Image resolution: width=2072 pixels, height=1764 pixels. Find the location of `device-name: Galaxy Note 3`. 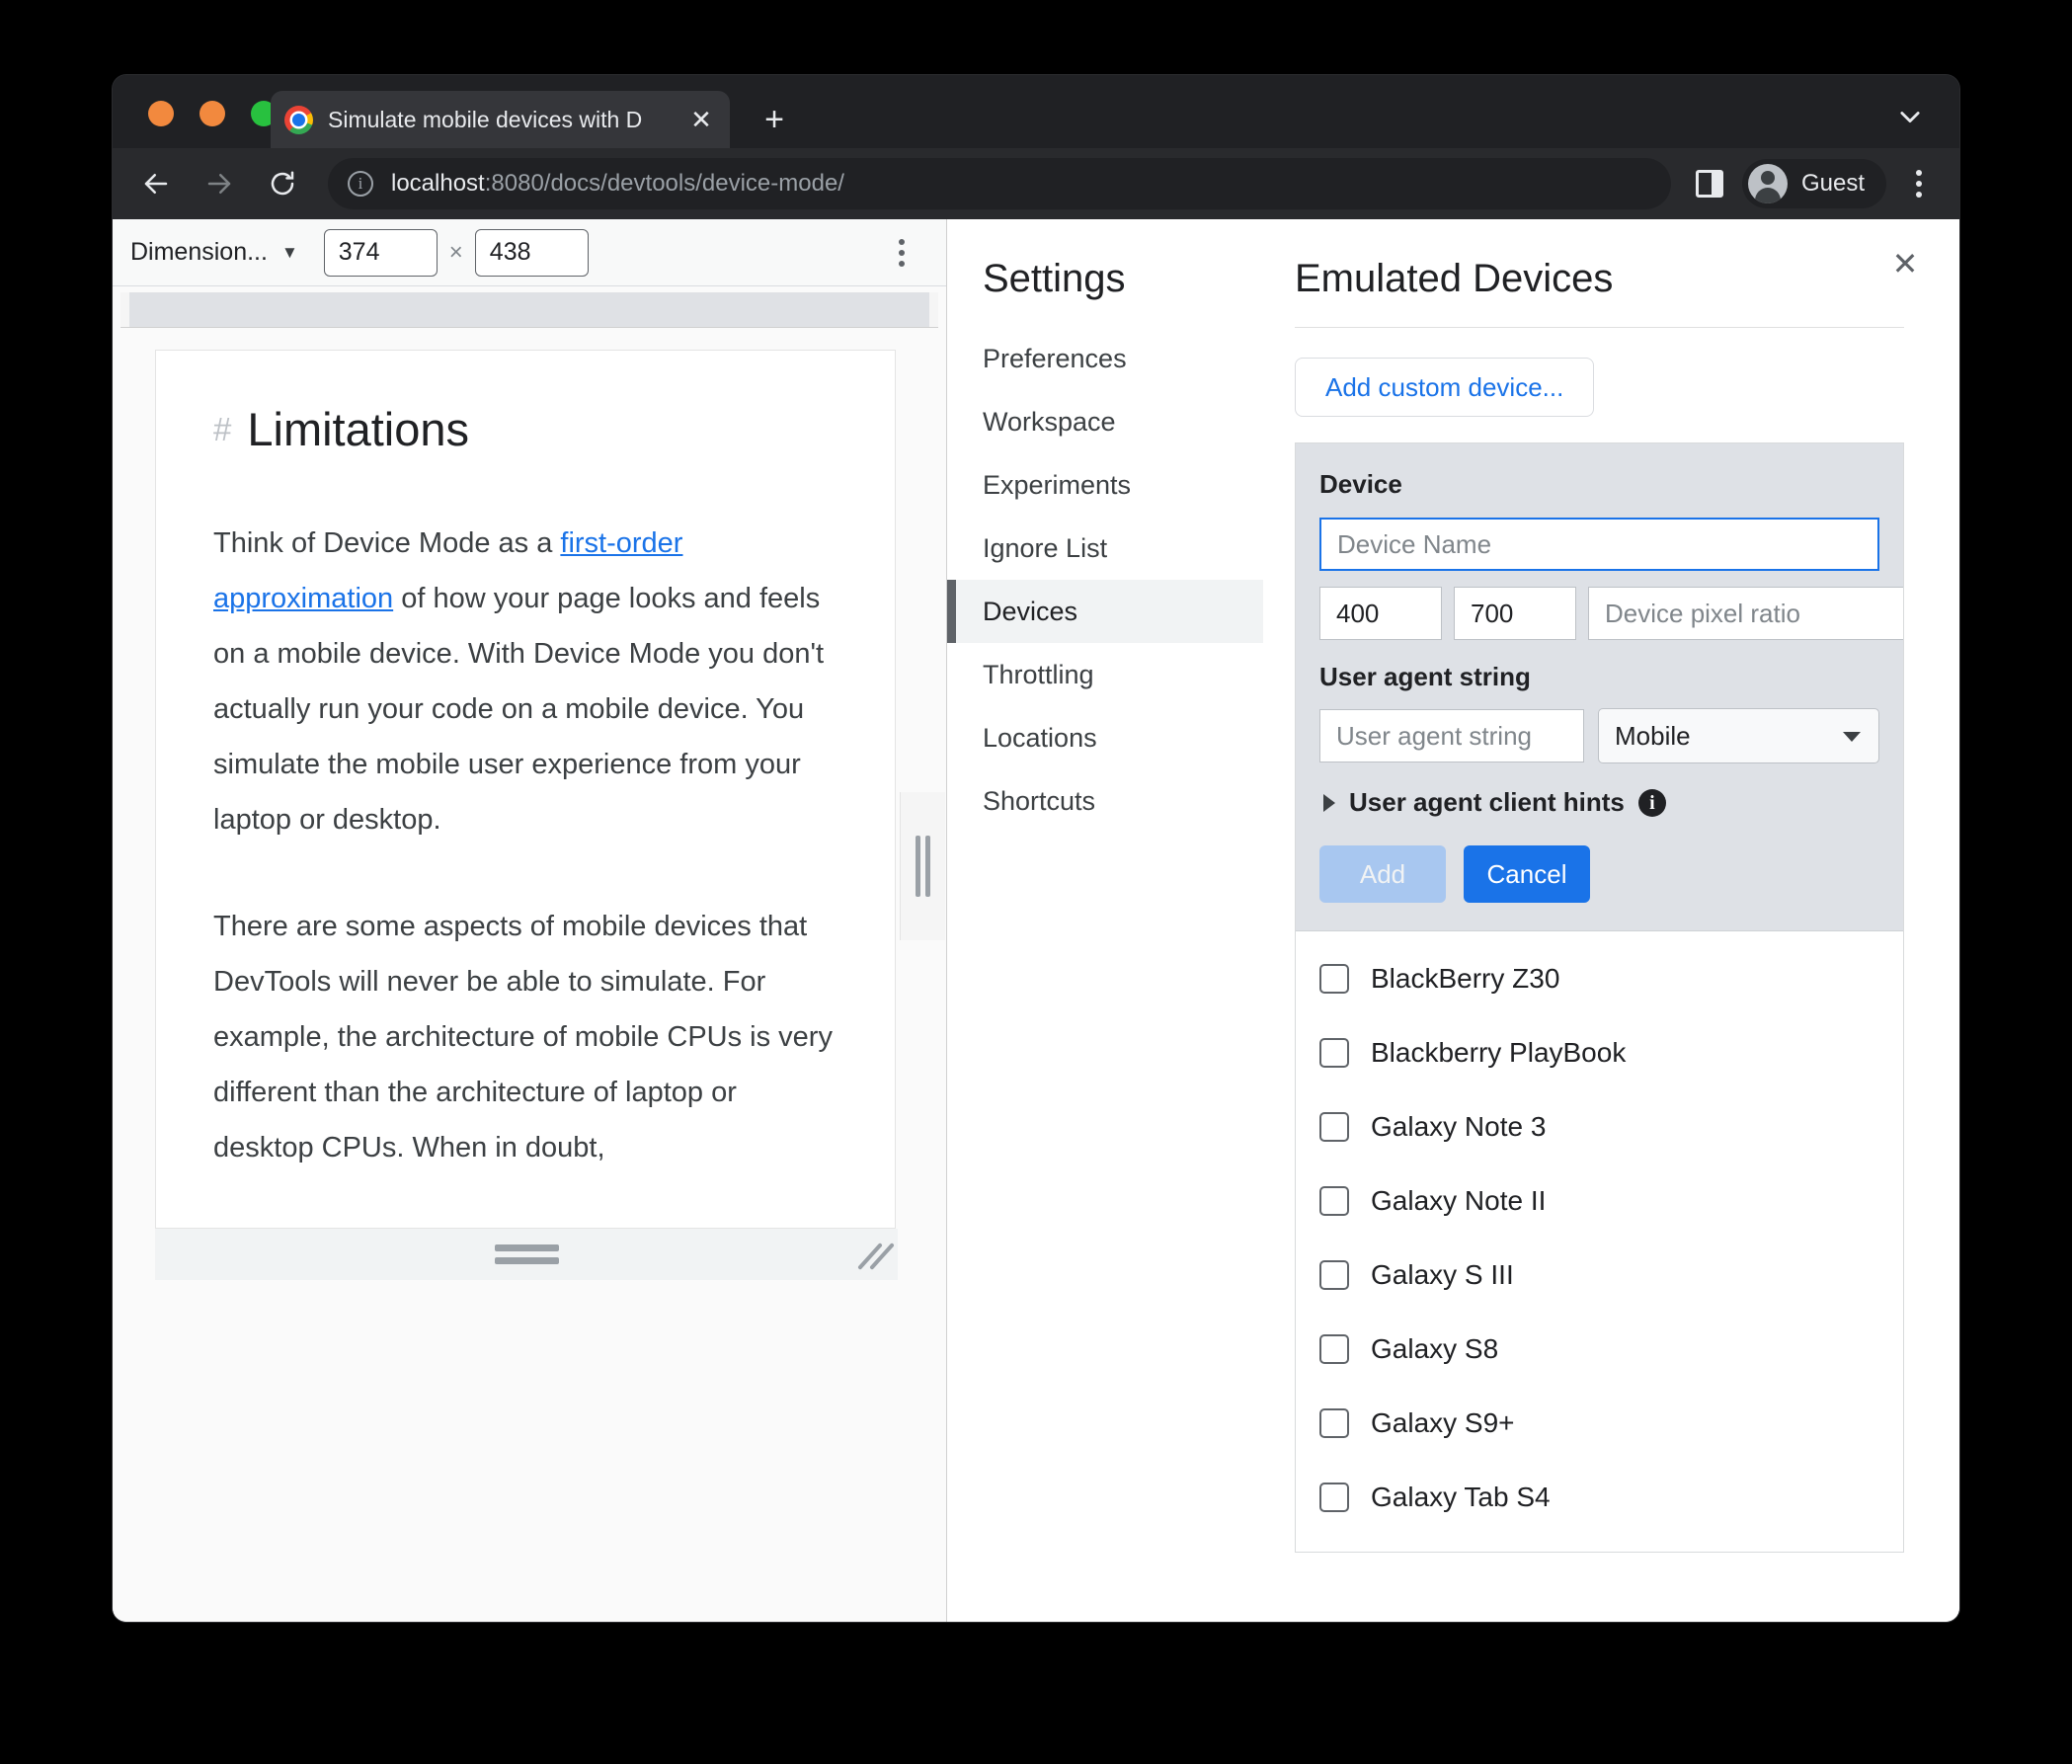

device-name: Galaxy Note 3 is located at coordinates (1459, 1126).